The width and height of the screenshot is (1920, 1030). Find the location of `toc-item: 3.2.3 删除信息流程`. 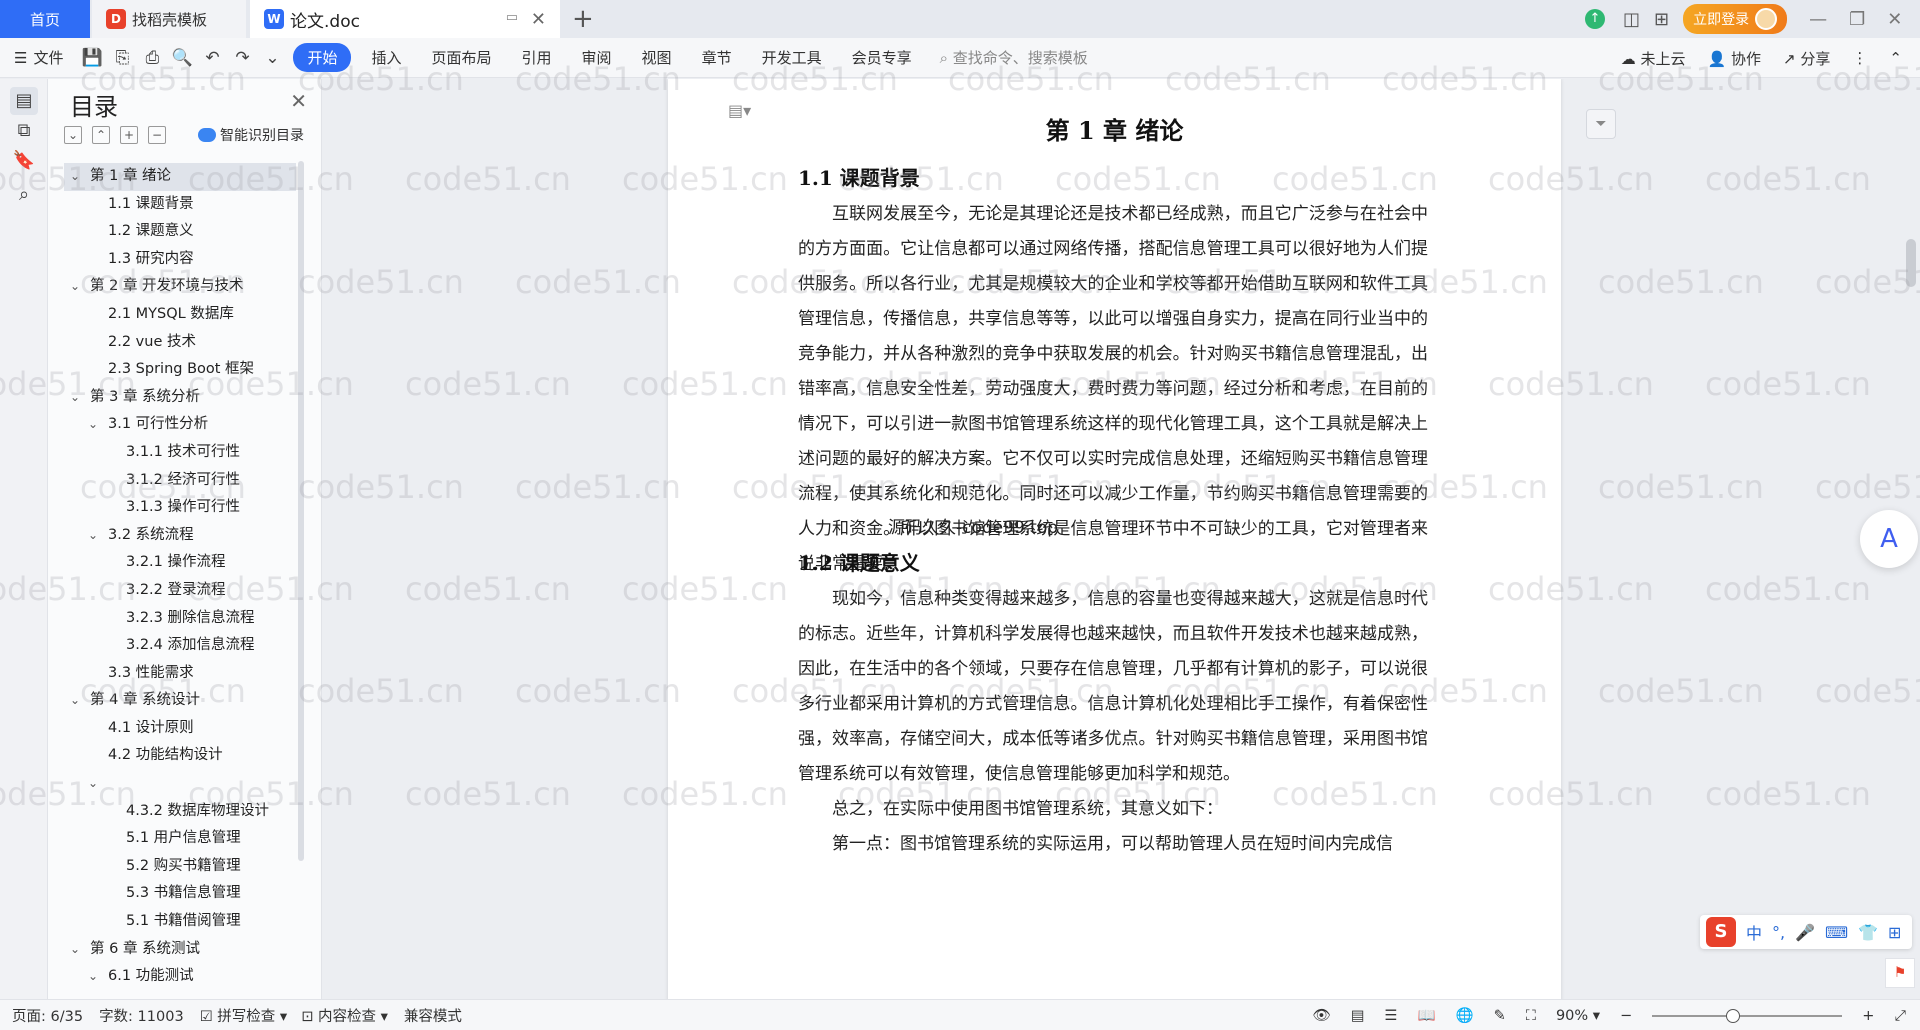

toc-item: 3.2.3 删除信息流程 is located at coordinates (180, 619).